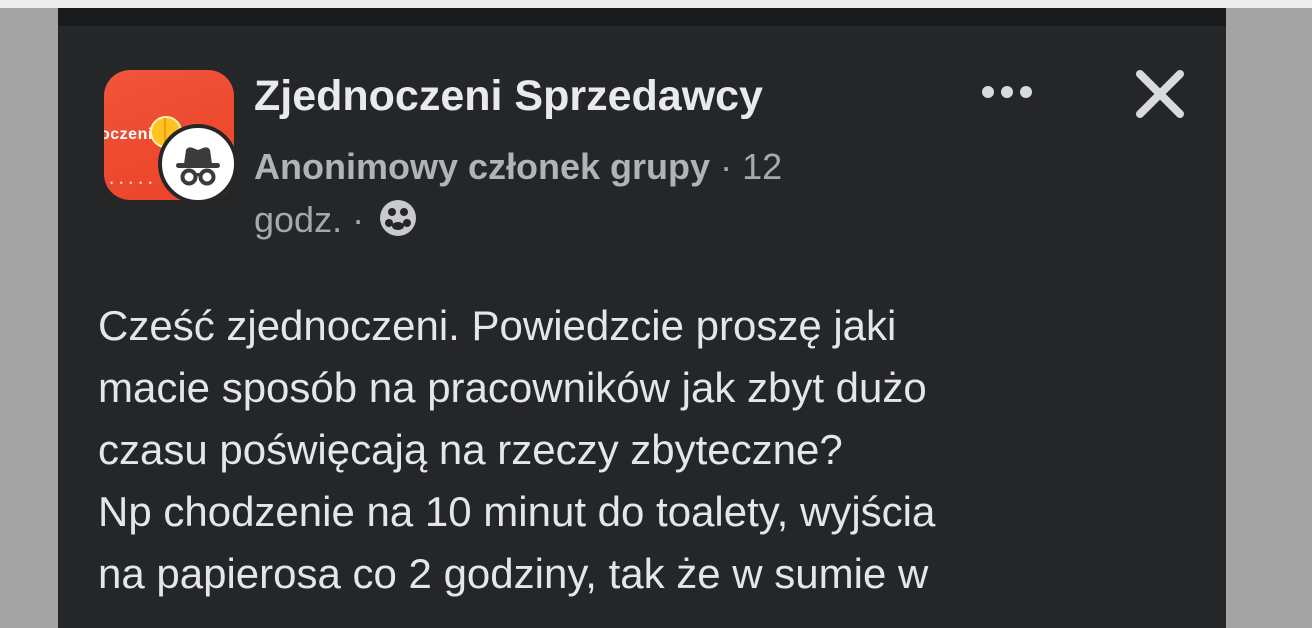 The height and width of the screenshot is (628, 1312). I want to click on author-name: Anonimowy członek grupy, so click(482, 166).